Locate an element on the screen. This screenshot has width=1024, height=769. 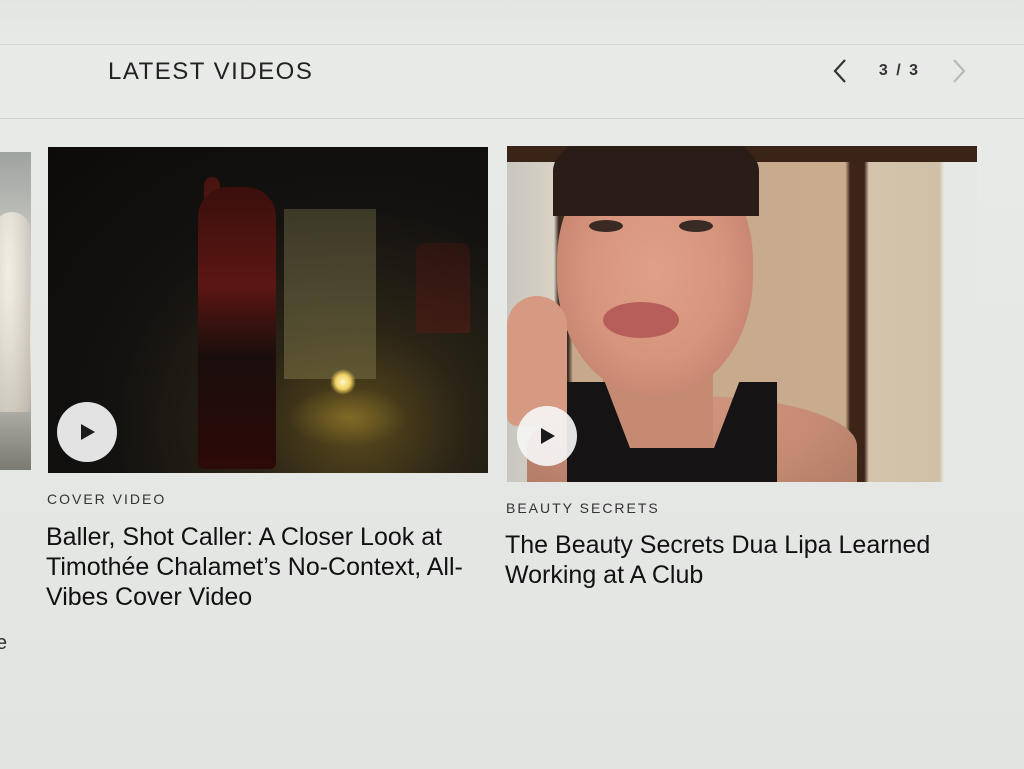
thumbnail-clothes-rack is located at coordinates (443, 288).